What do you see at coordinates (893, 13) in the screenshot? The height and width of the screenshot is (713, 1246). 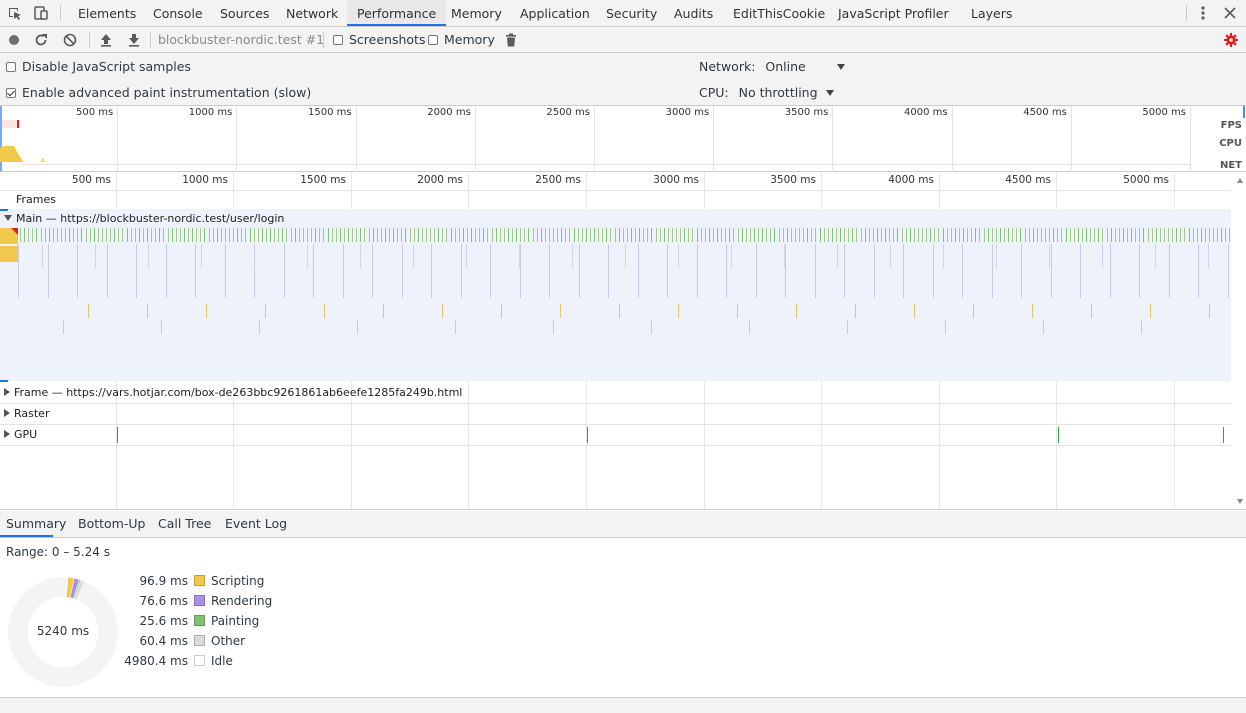 I see `tab-javascript-profiler: JavaScript Profiler` at bounding box center [893, 13].